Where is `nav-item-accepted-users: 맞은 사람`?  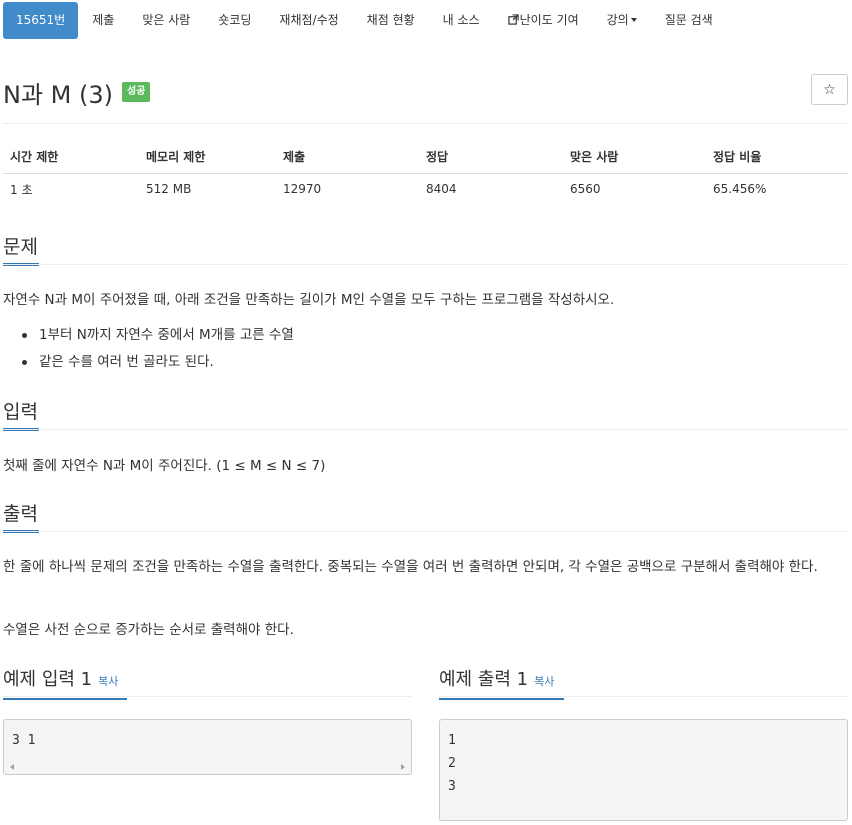 nav-item-accepted-users: 맞은 사람 is located at coordinates (166, 20).